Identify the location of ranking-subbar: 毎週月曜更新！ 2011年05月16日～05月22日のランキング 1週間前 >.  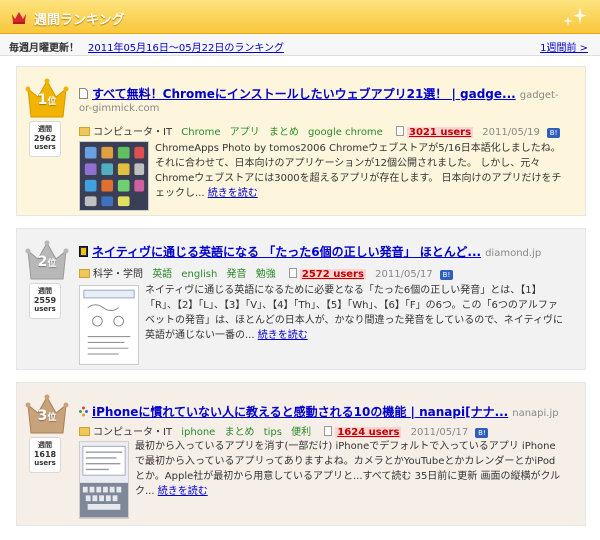
(300, 45).